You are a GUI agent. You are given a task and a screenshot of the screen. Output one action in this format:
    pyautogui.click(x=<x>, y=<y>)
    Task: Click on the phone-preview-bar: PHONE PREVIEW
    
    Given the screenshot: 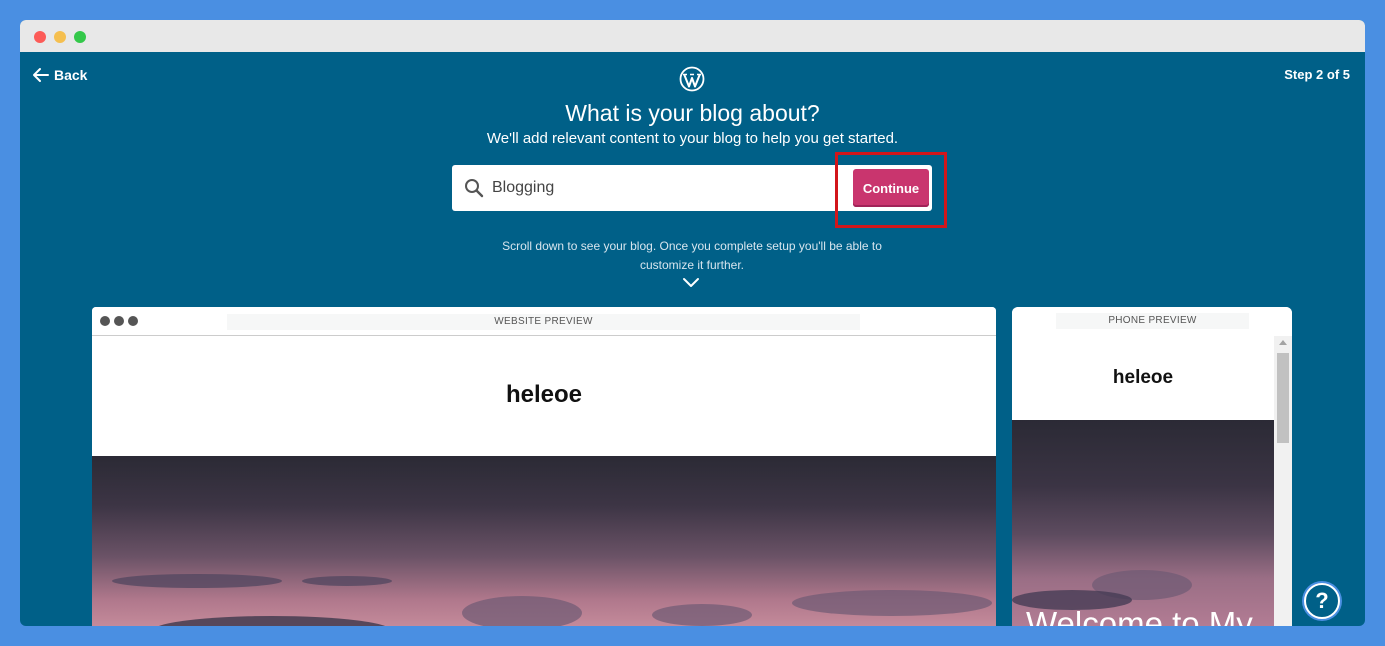 What is the action you would take?
    pyautogui.click(x=1152, y=321)
    